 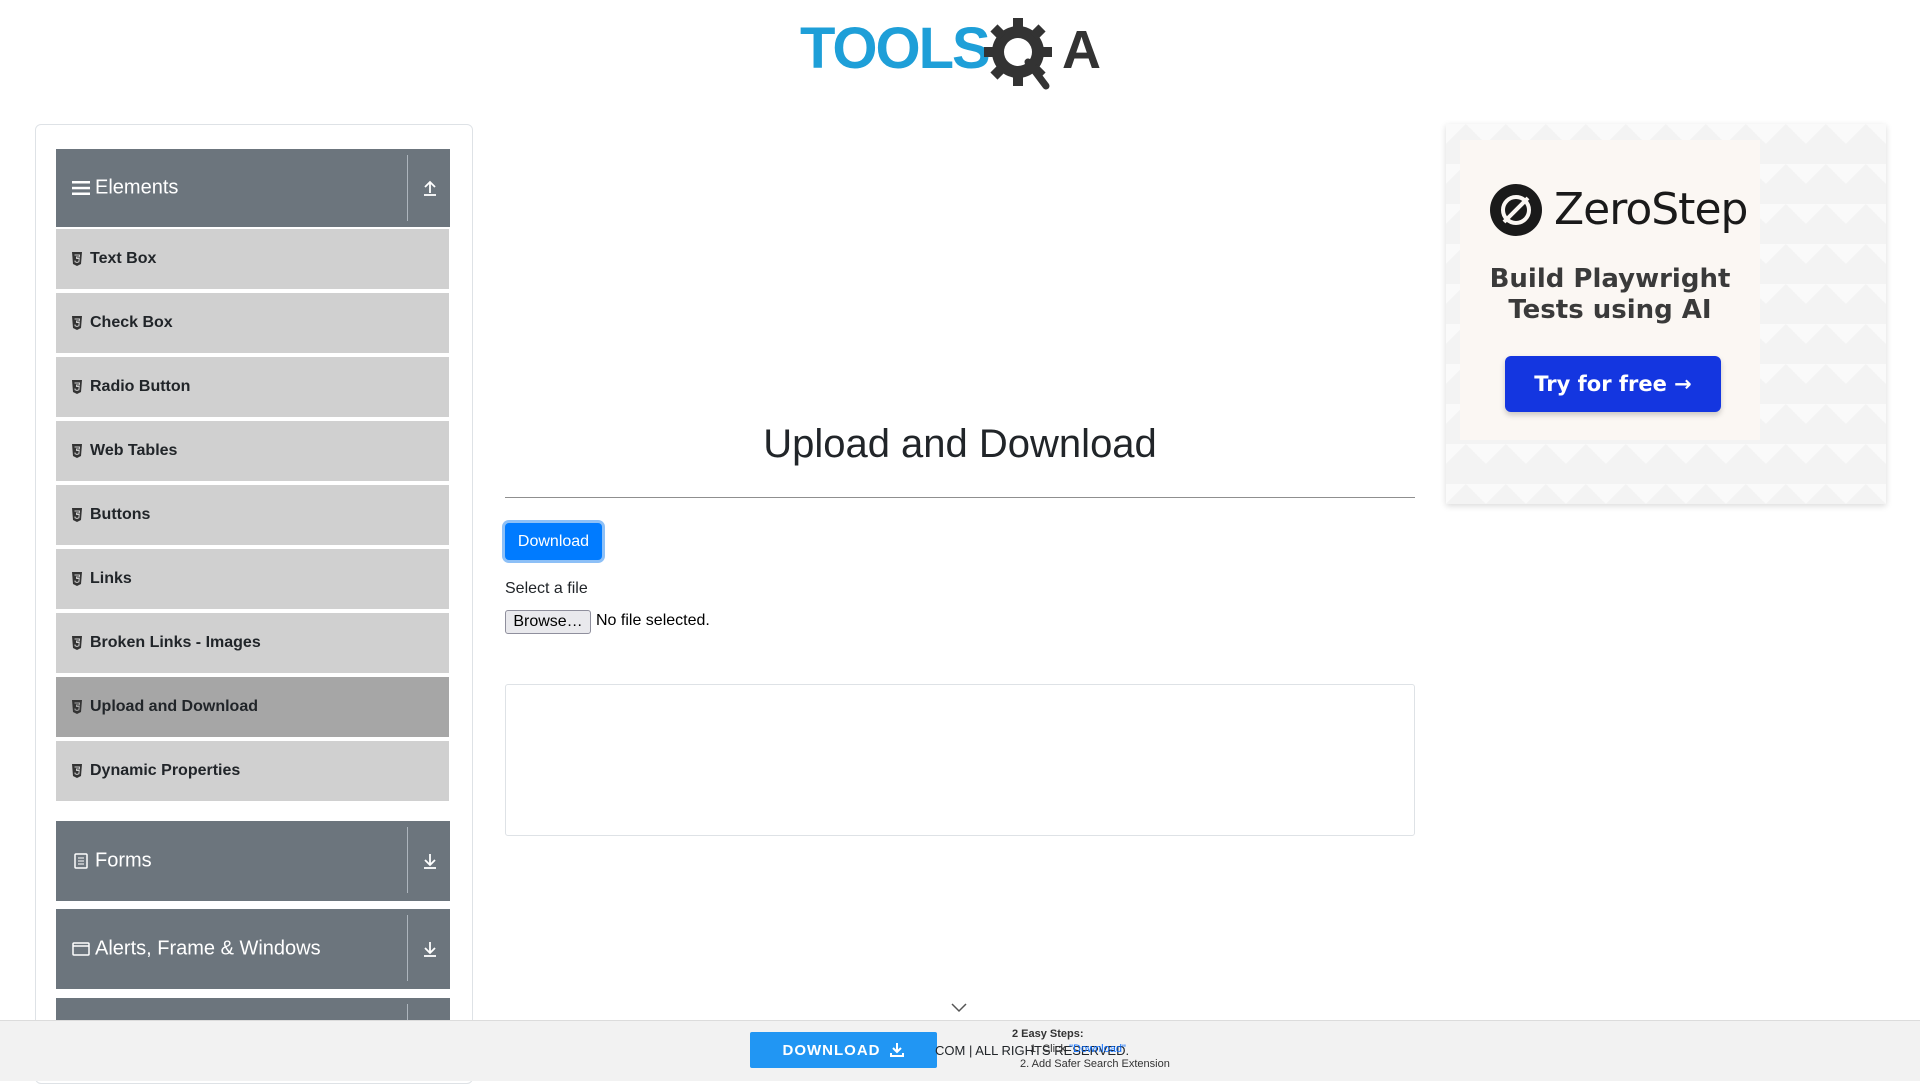 I want to click on sidebar-item-label: Buttons, so click(x=120, y=514).